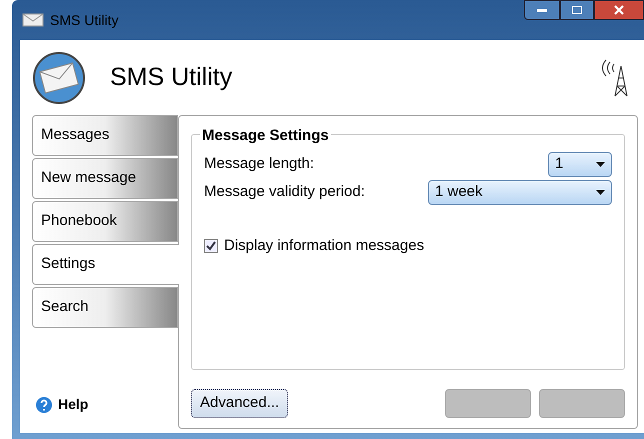  What do you see at coordinates (73, 404) in the screenshot?
I see `help-link: Help` at bounding box center [73, 404].